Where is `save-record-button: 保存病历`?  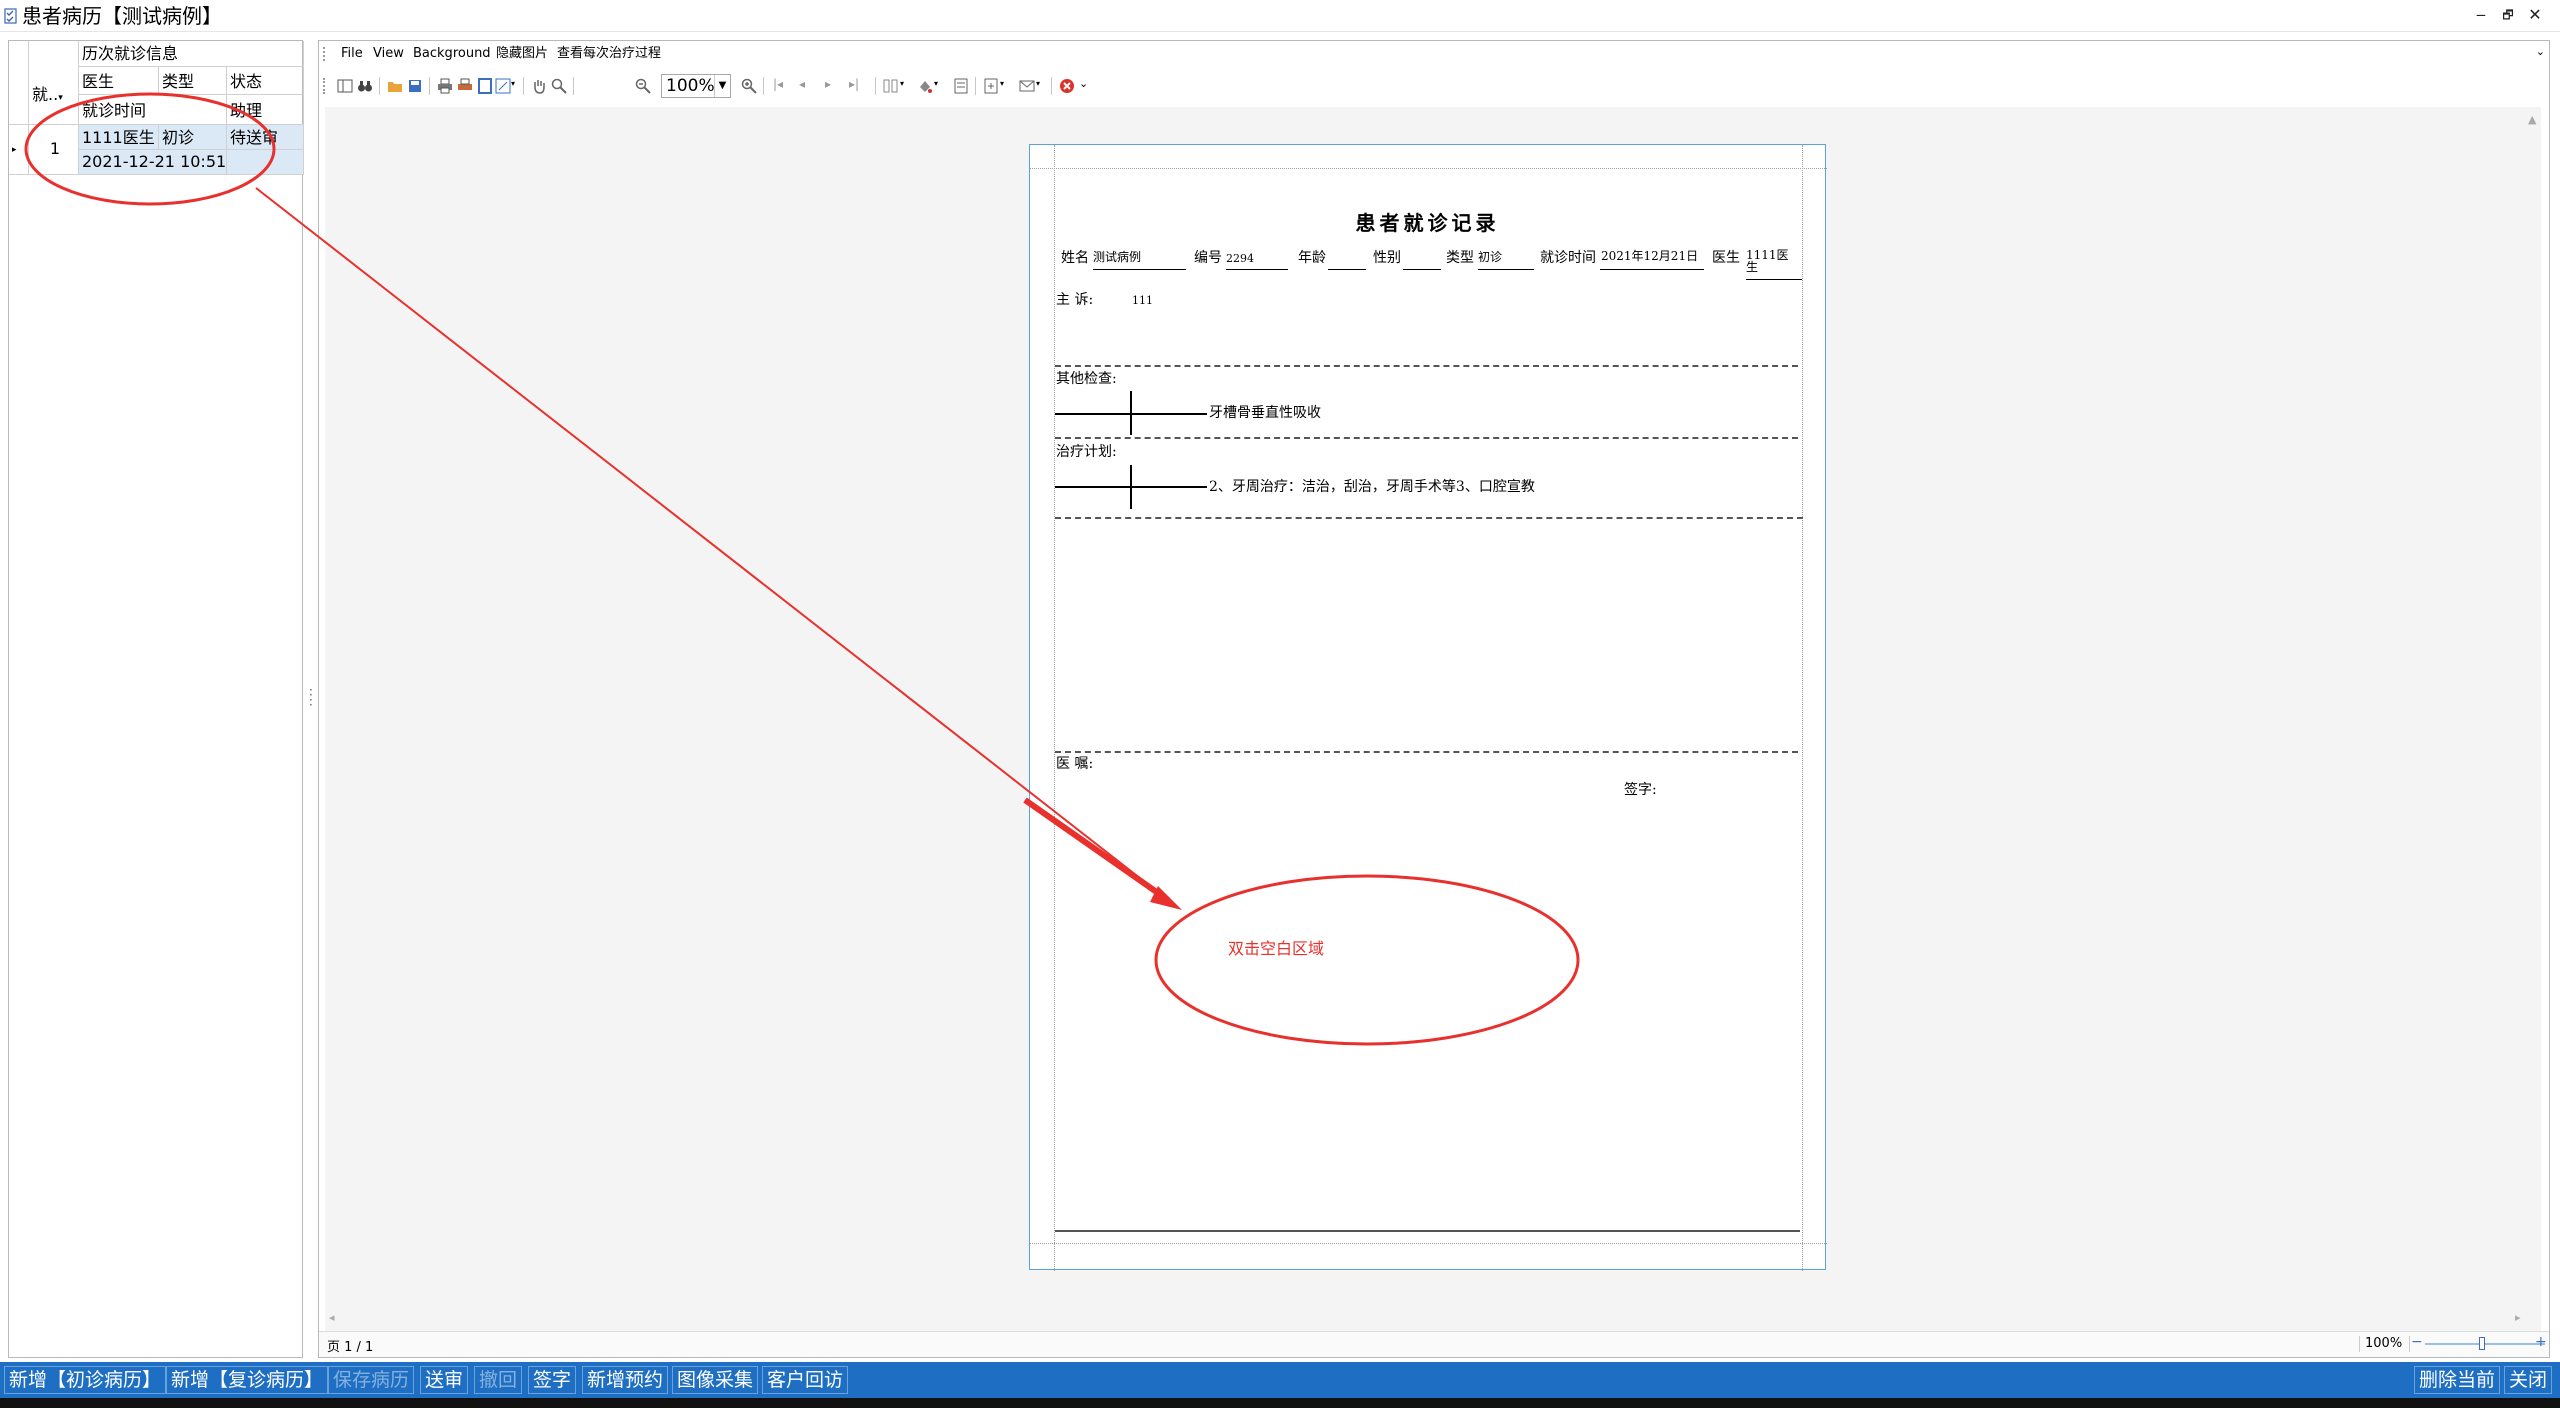
save-record-button: 保存病历 is located at coordinates (371, 1380).